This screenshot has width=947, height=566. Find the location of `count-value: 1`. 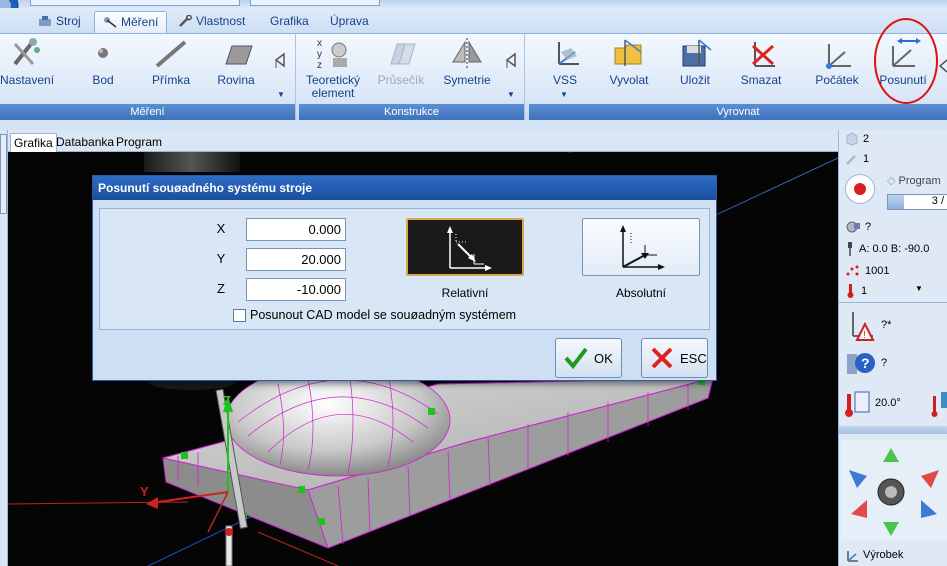

count-value: 1 is located at coordinates (866, 158).